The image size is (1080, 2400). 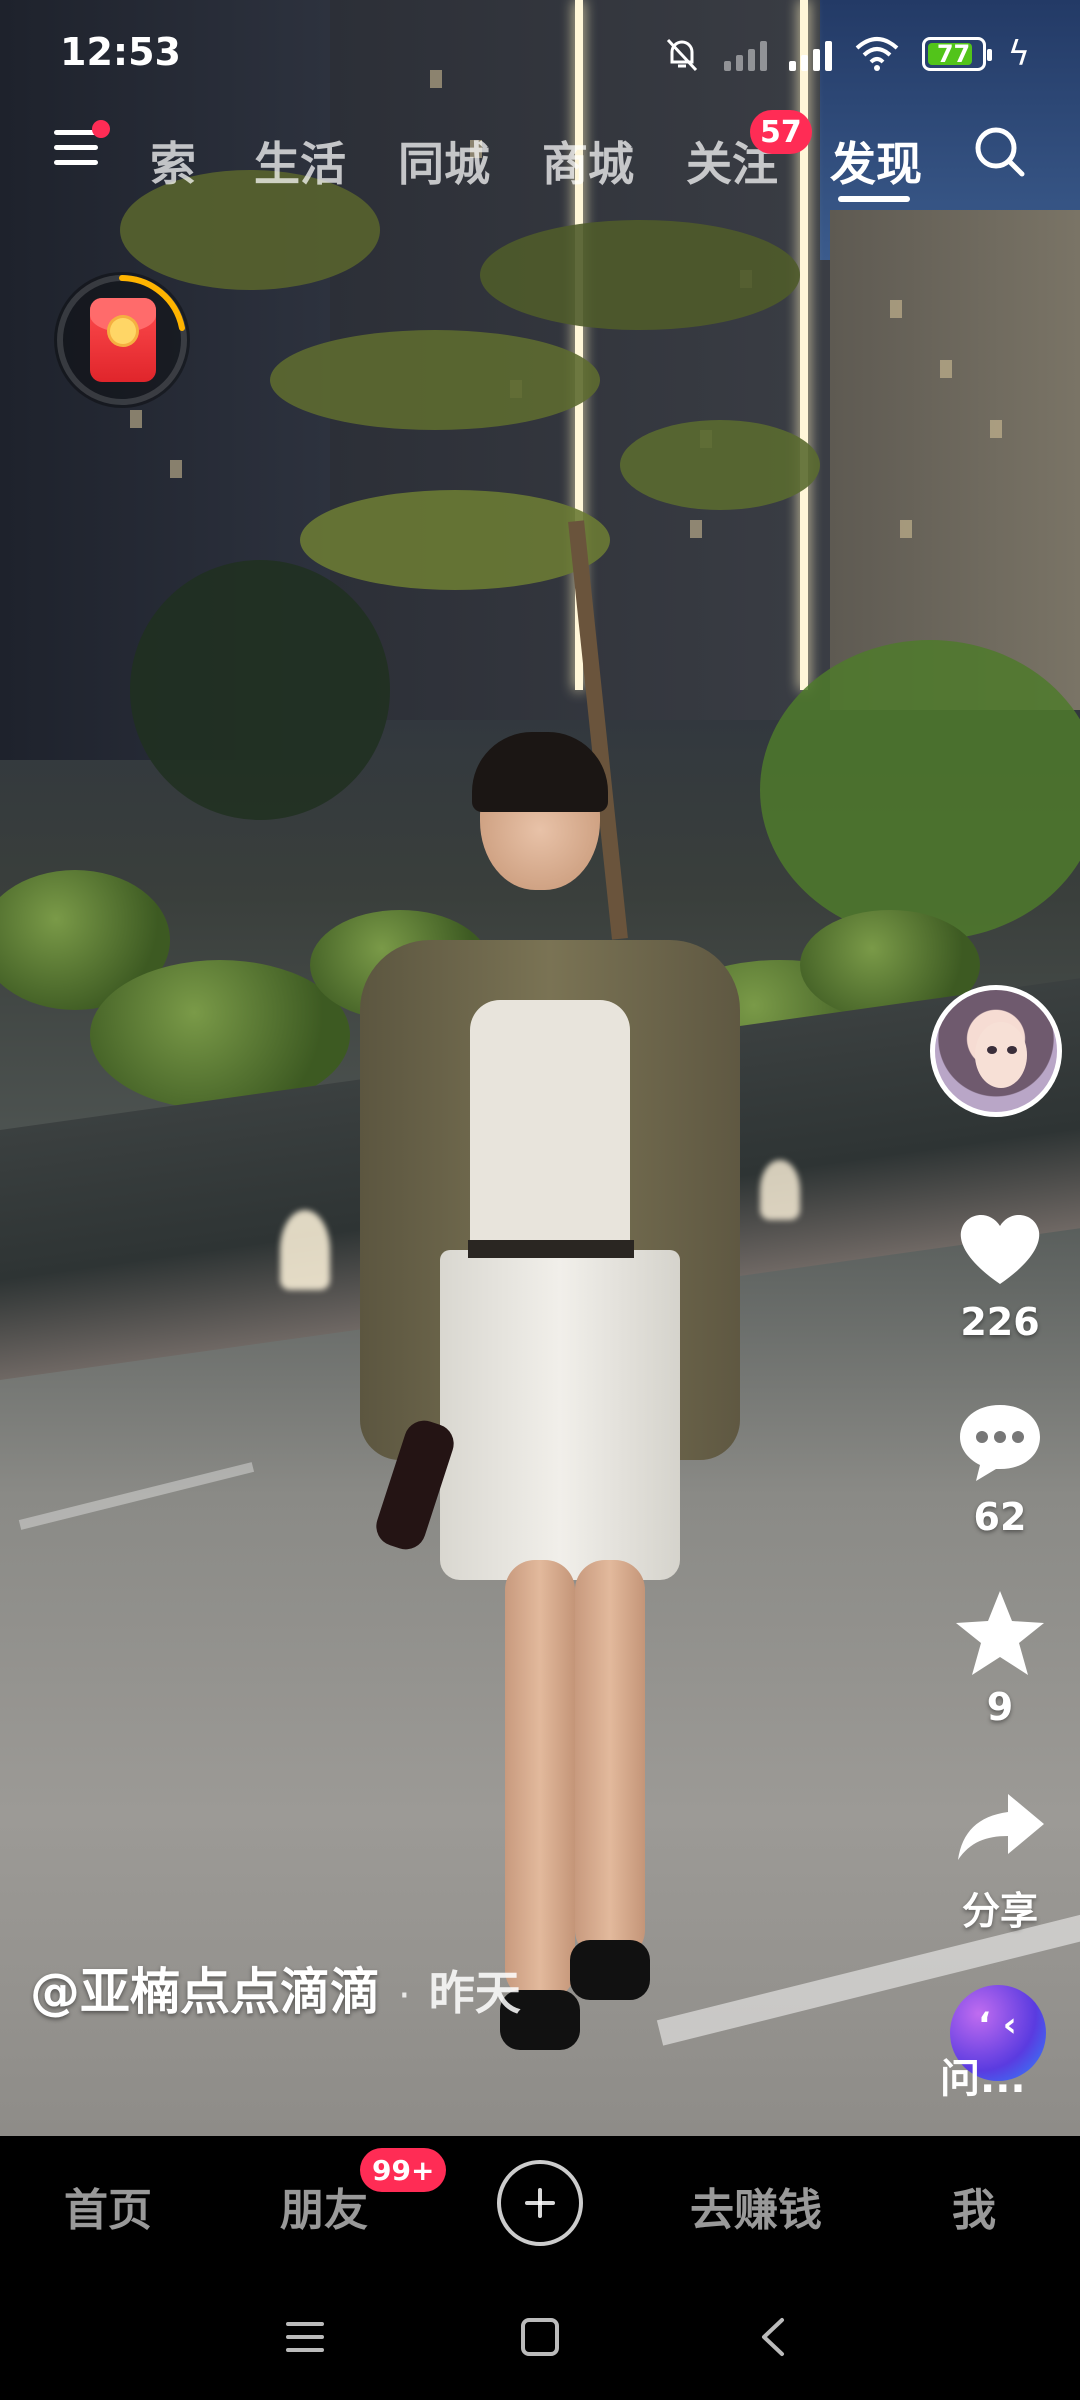 I want to click on bottom-nav: 首页 朋友 99+ 去赚钱 我, so click(x=540, y=2204).